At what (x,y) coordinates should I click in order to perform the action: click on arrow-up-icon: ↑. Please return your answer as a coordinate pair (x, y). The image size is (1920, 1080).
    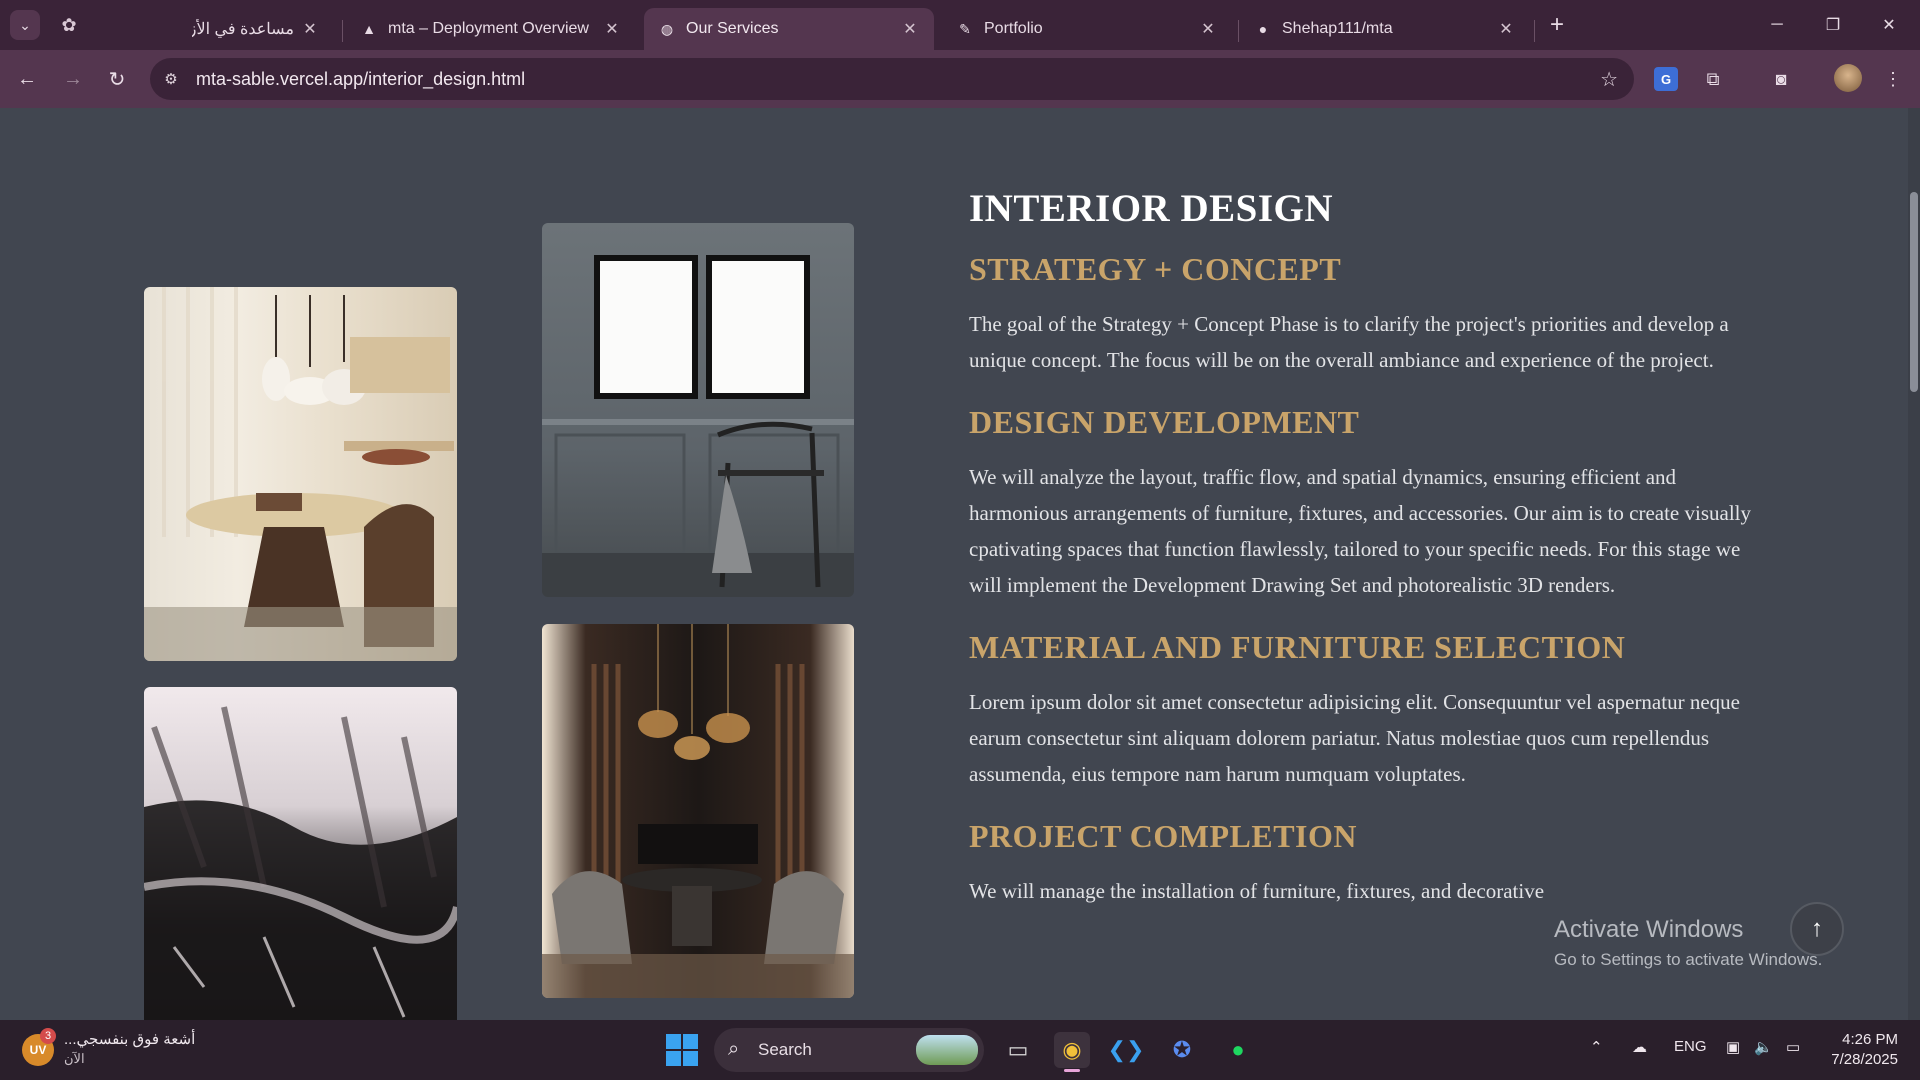
    Looking at the image, I should click on (1817, 928).